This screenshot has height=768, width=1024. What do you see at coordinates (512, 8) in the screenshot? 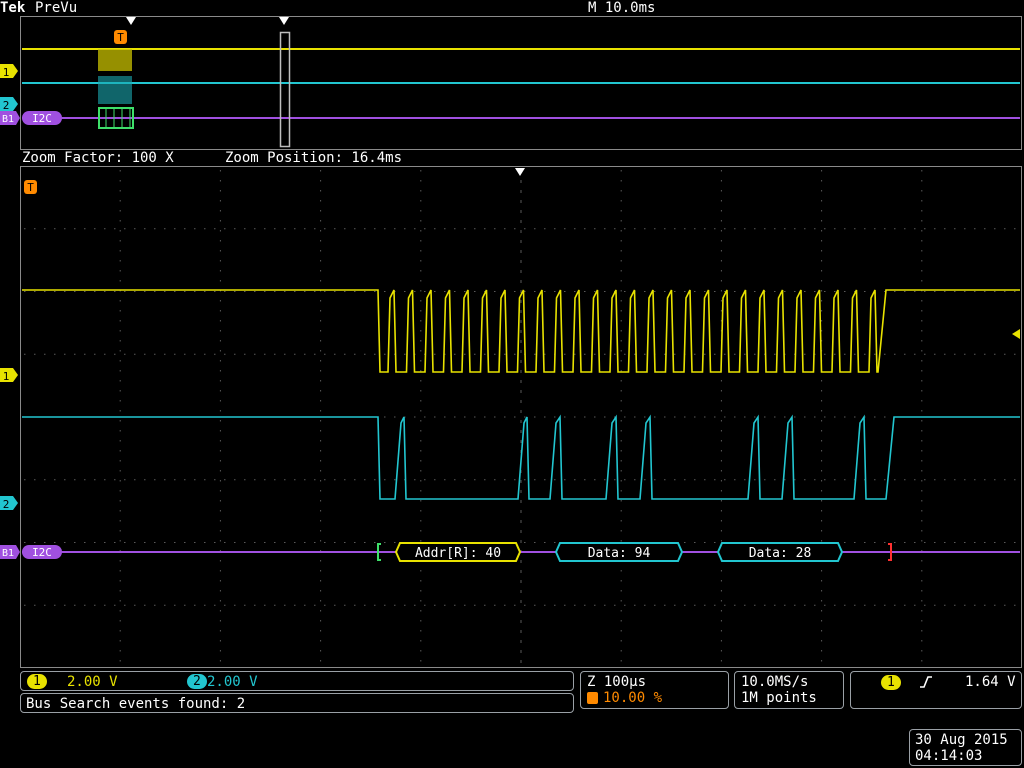
I see `top-bar: Tek PreVu M 10.0ms` at bounding box center [512, 8].